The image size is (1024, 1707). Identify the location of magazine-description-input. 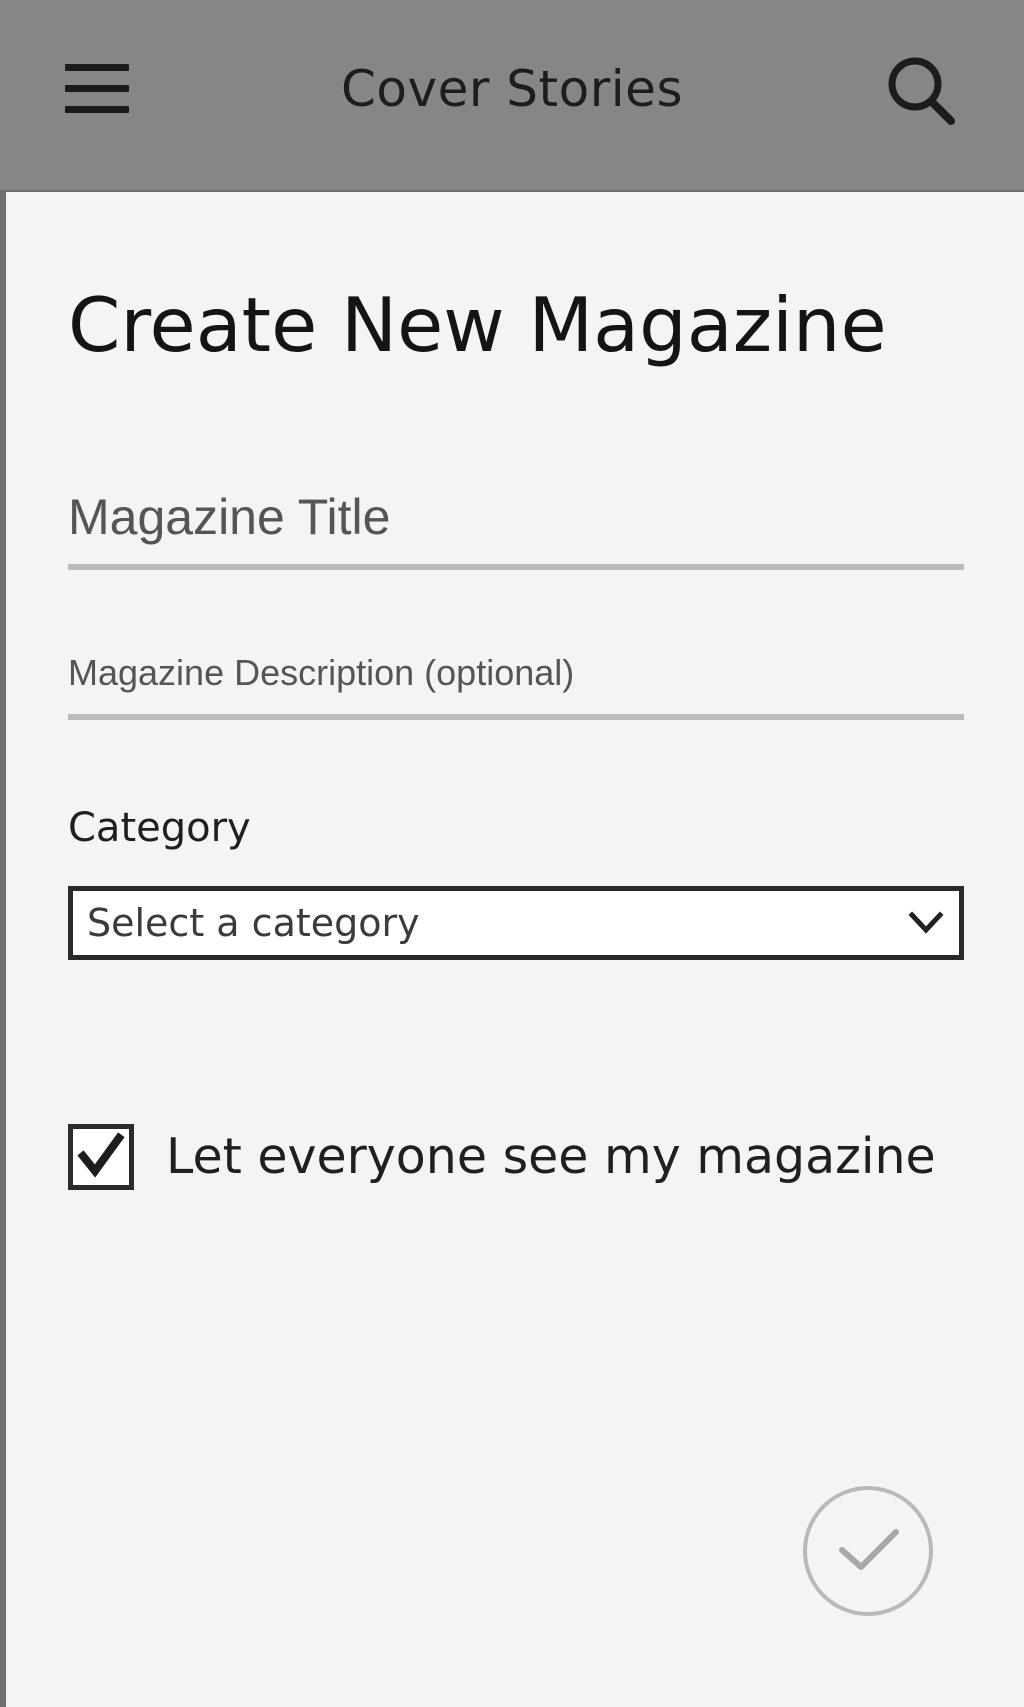
(516, 676).